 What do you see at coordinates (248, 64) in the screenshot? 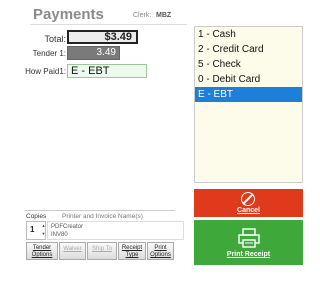
I see `payment-method-item: 5 - Check` at bounding box center [248, 64].